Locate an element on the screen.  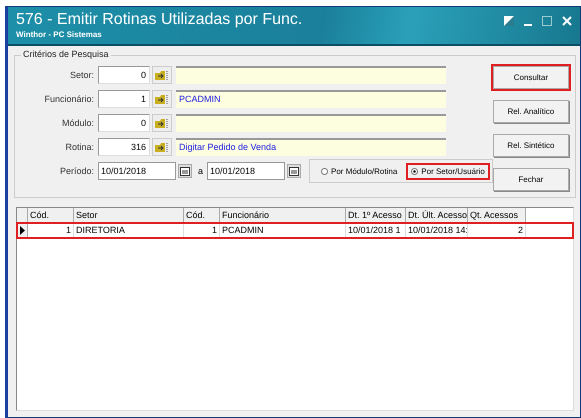
action-button: Fechar is located at coordinates (530, 179).